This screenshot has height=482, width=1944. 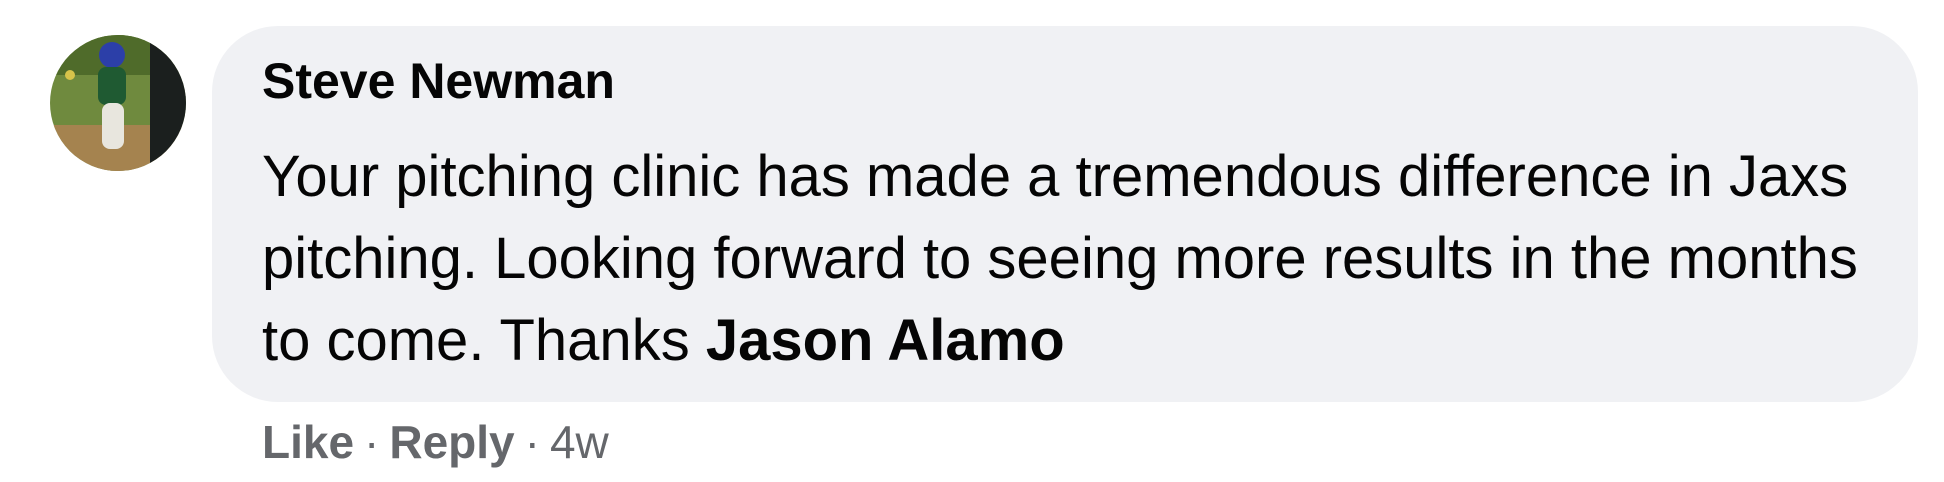 What do you see at coordinates (308, 442) in the screenshot?
I see `like-button: Like` at bounding box center [308, 442].